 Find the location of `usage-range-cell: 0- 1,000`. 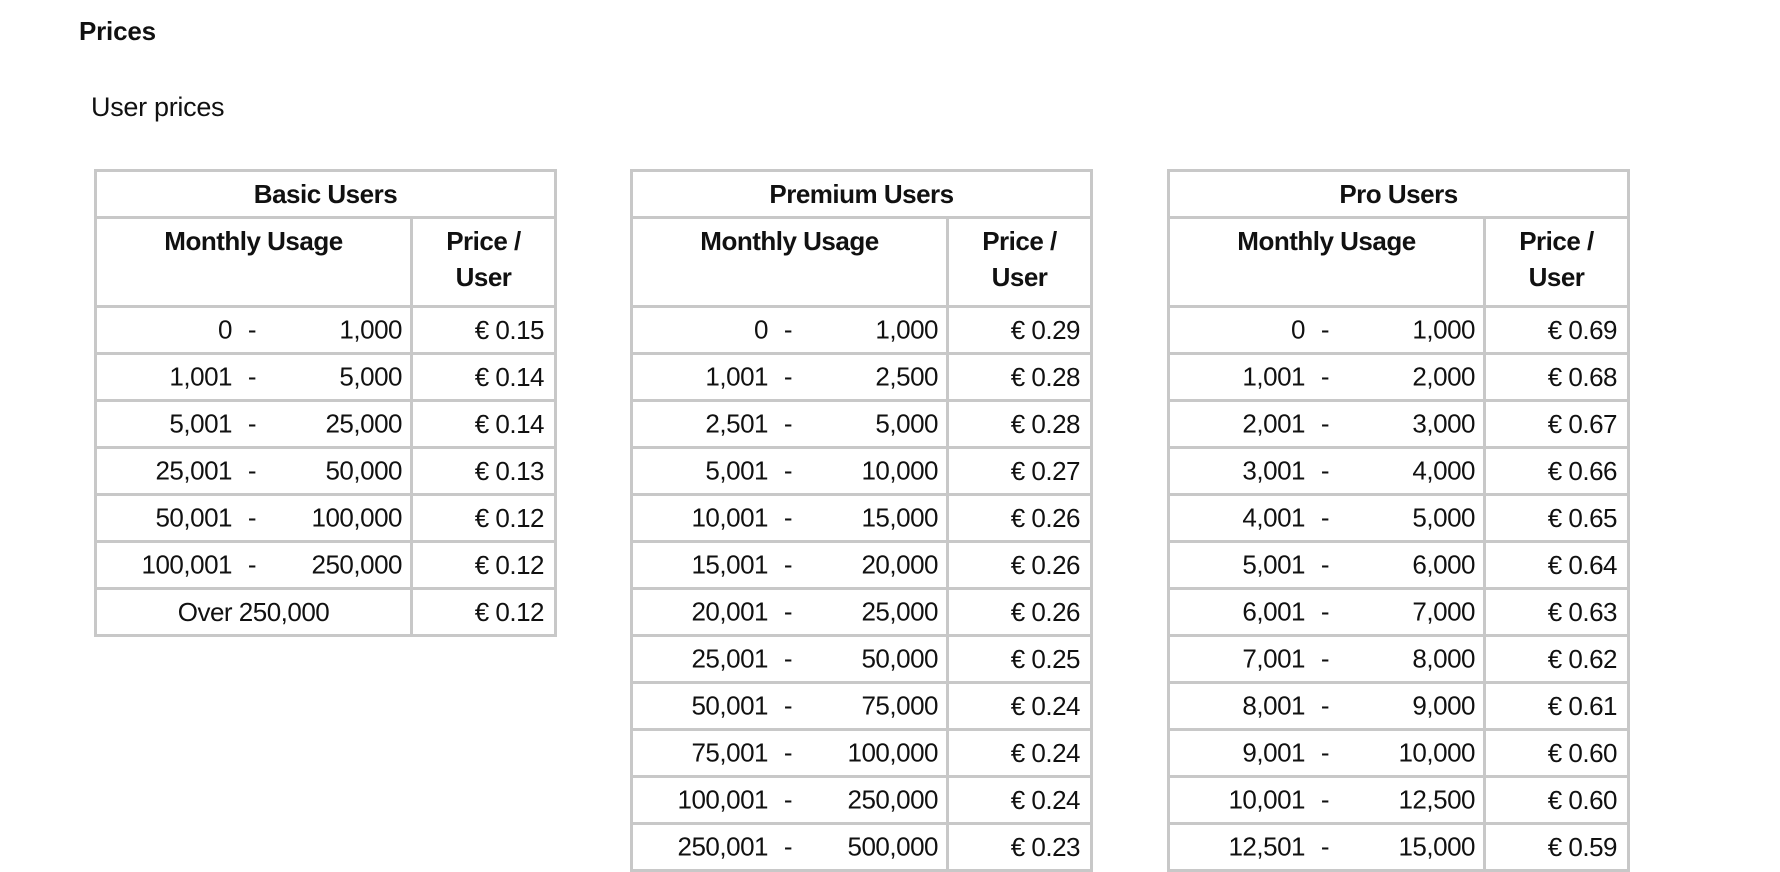

usage-range-cell: 0- 1,000 is located at coordinates (253, 330).